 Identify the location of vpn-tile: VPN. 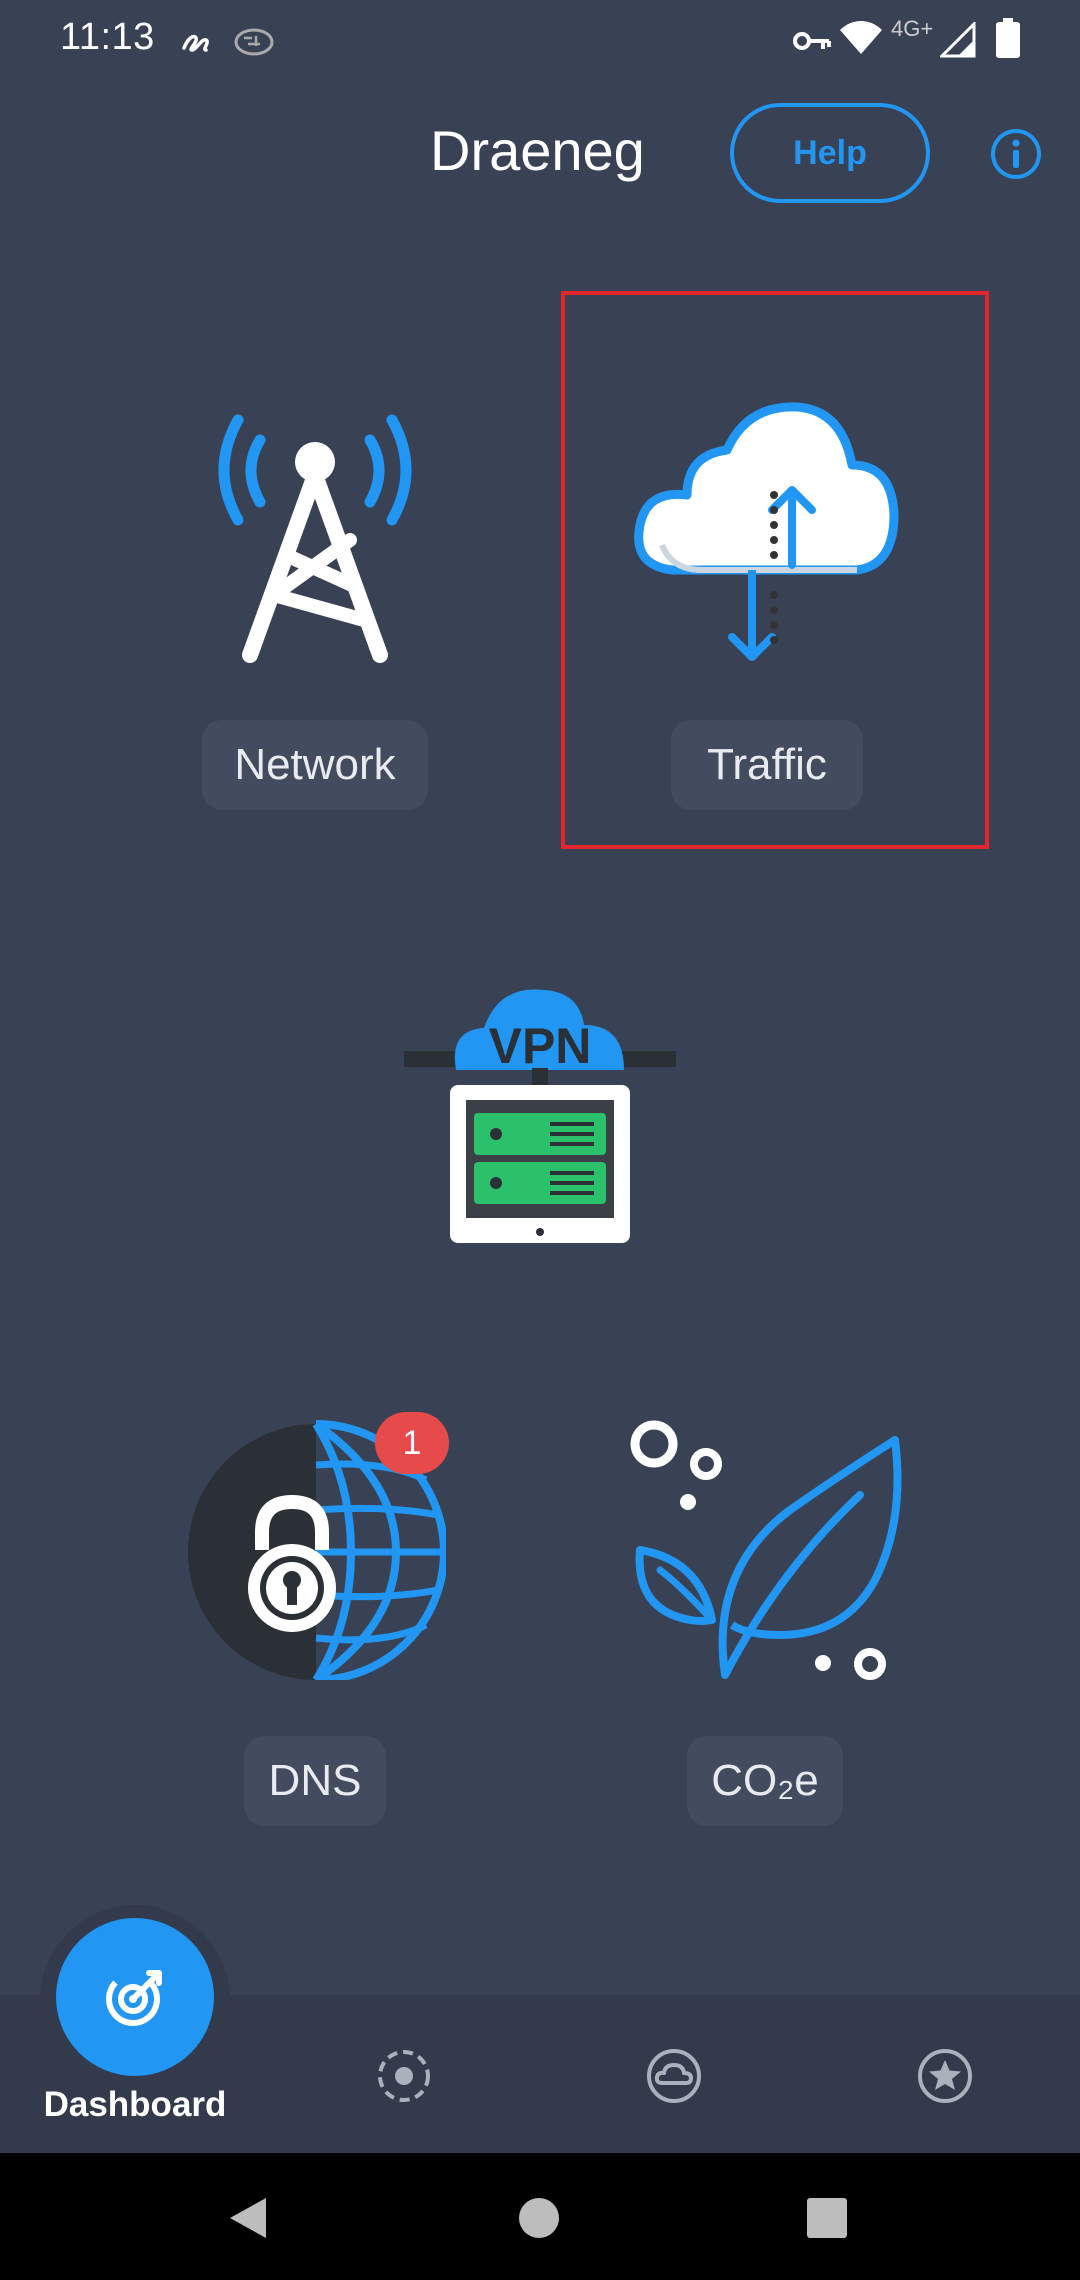
(540, 1112).